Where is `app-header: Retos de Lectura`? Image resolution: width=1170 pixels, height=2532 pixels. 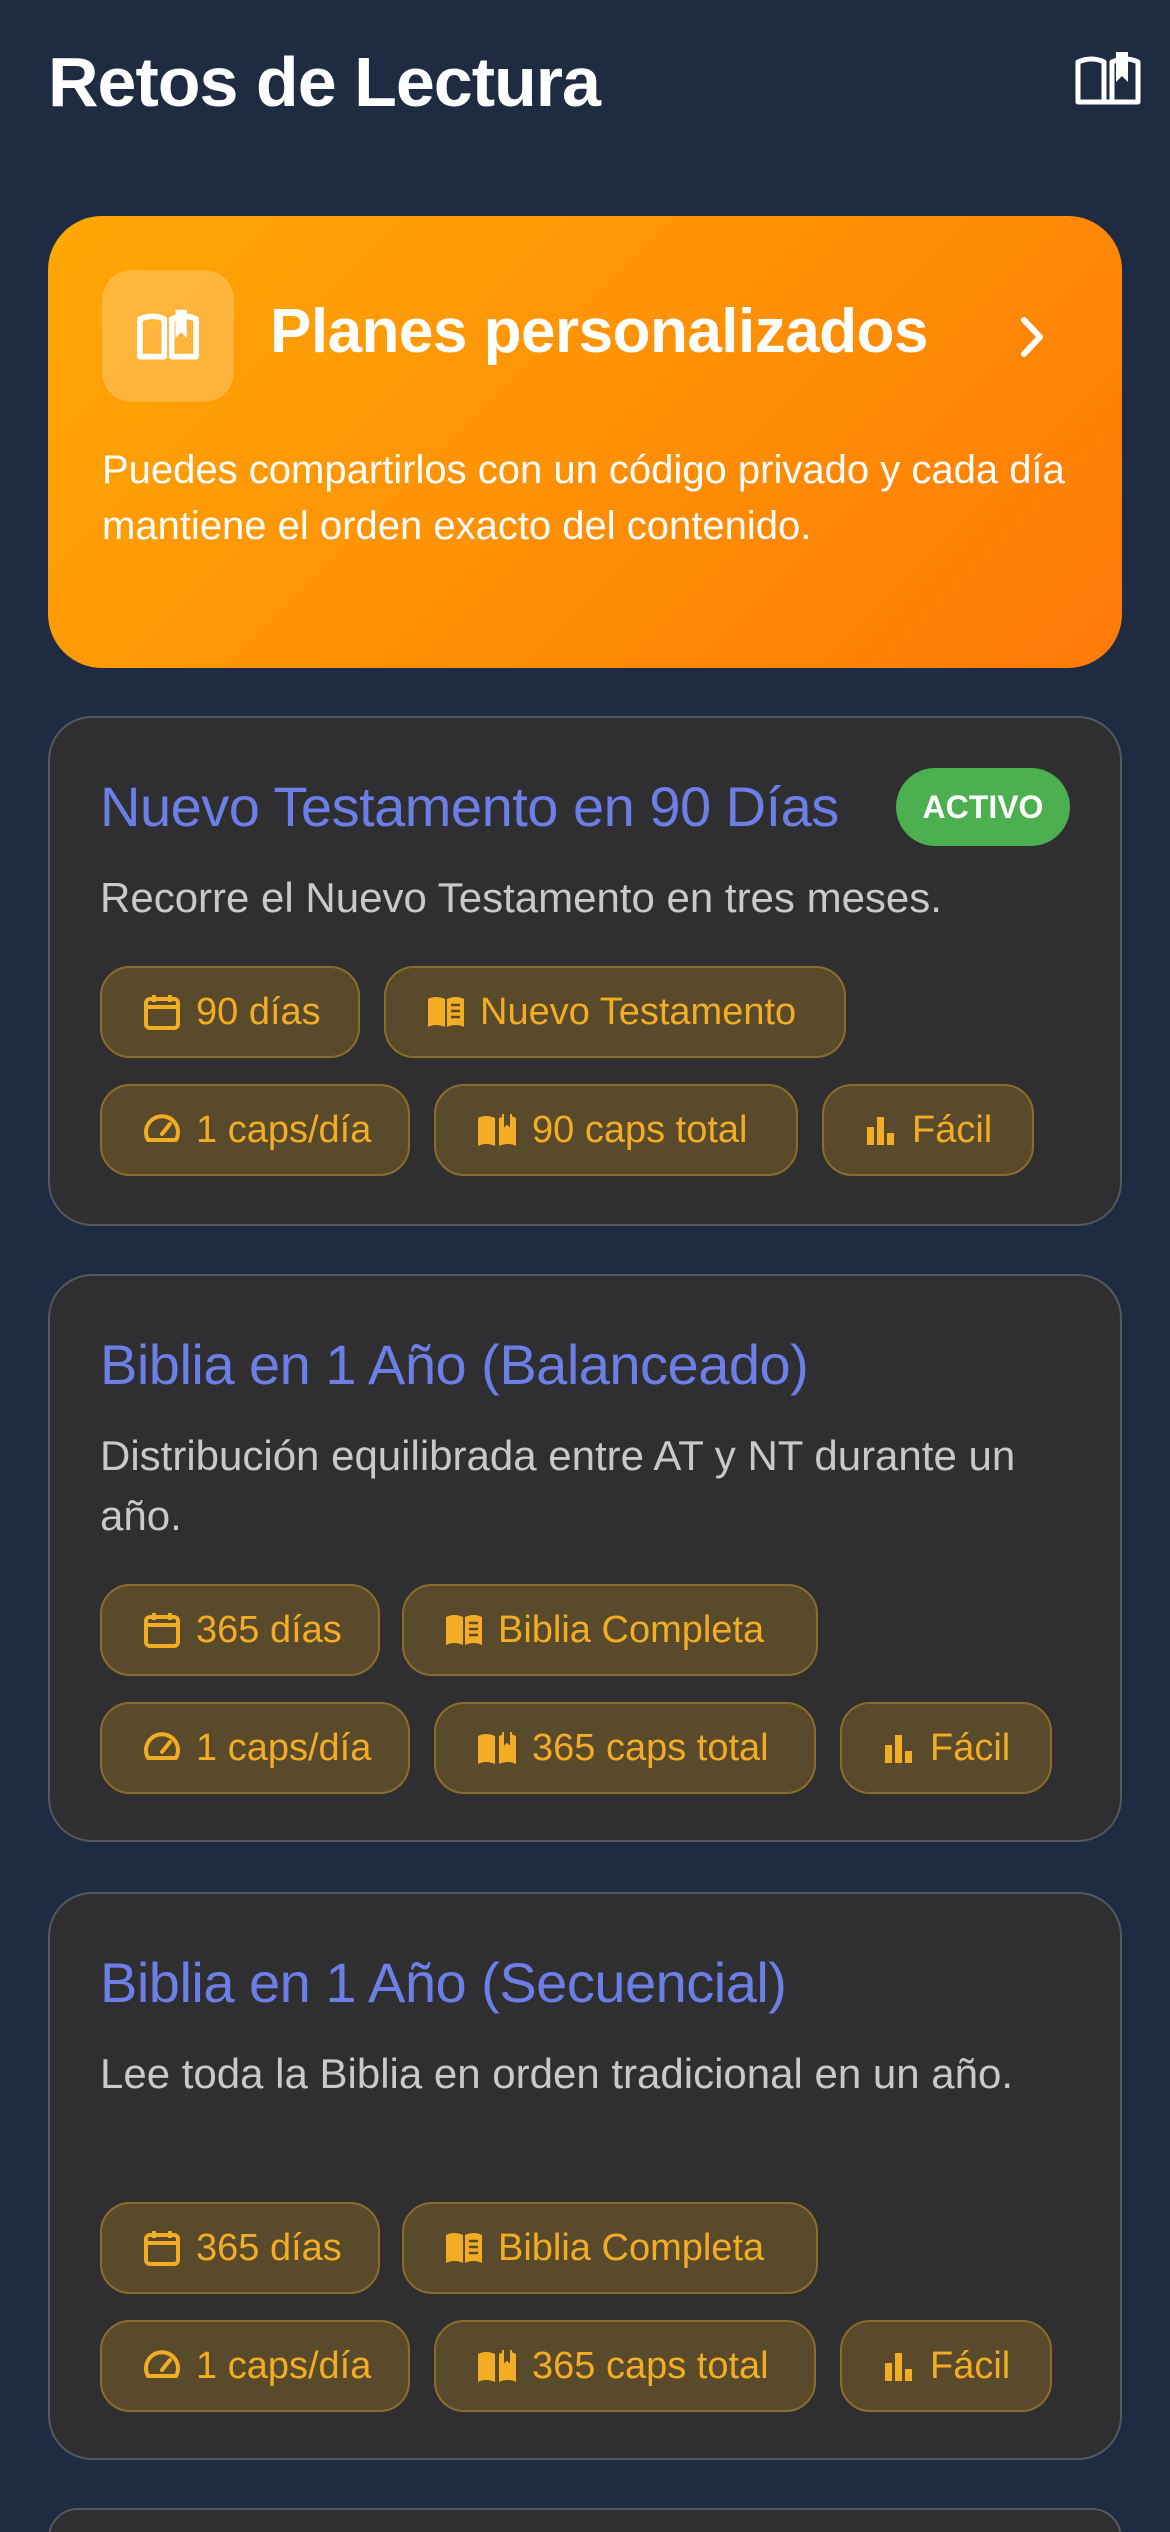 app-header: Retos de Lectura is located at coordinates (585, 85).